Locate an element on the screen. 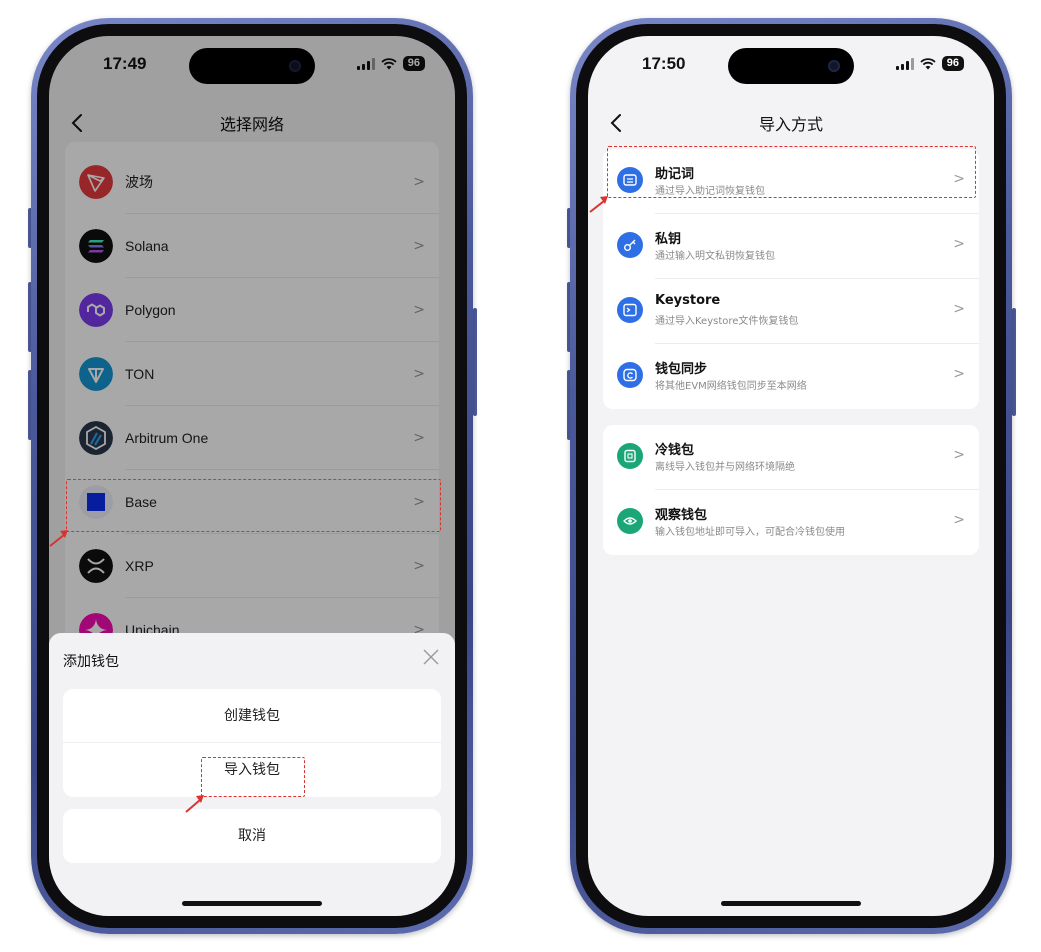 This screenshot has width=1041, height=952. mnemonic-icon is located at coordinates (630, 180).